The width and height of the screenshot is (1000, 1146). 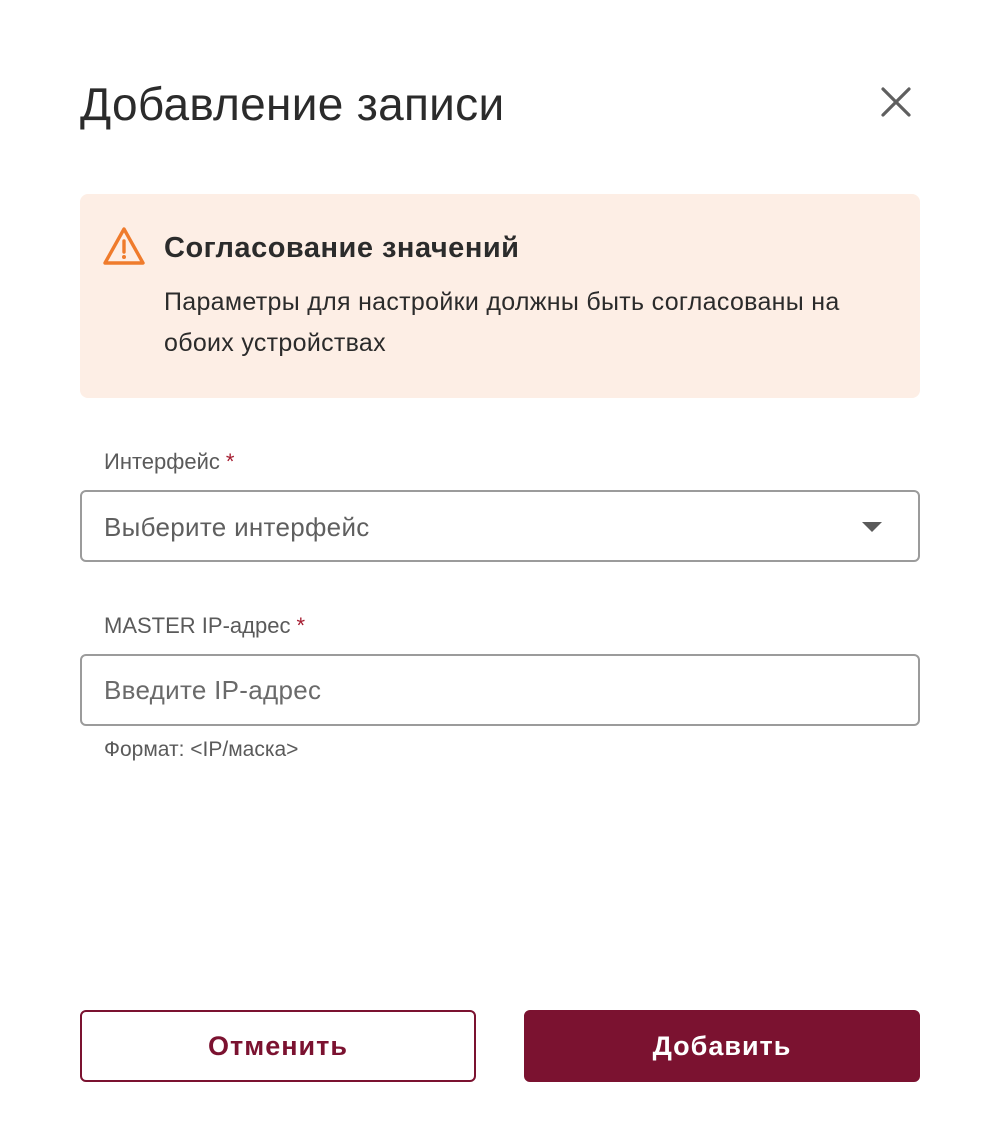 What do you see at coordinates (278, 1046) in the screenshot?
I see `cancel-button: Отменить` at bounding box center [278, 1046].